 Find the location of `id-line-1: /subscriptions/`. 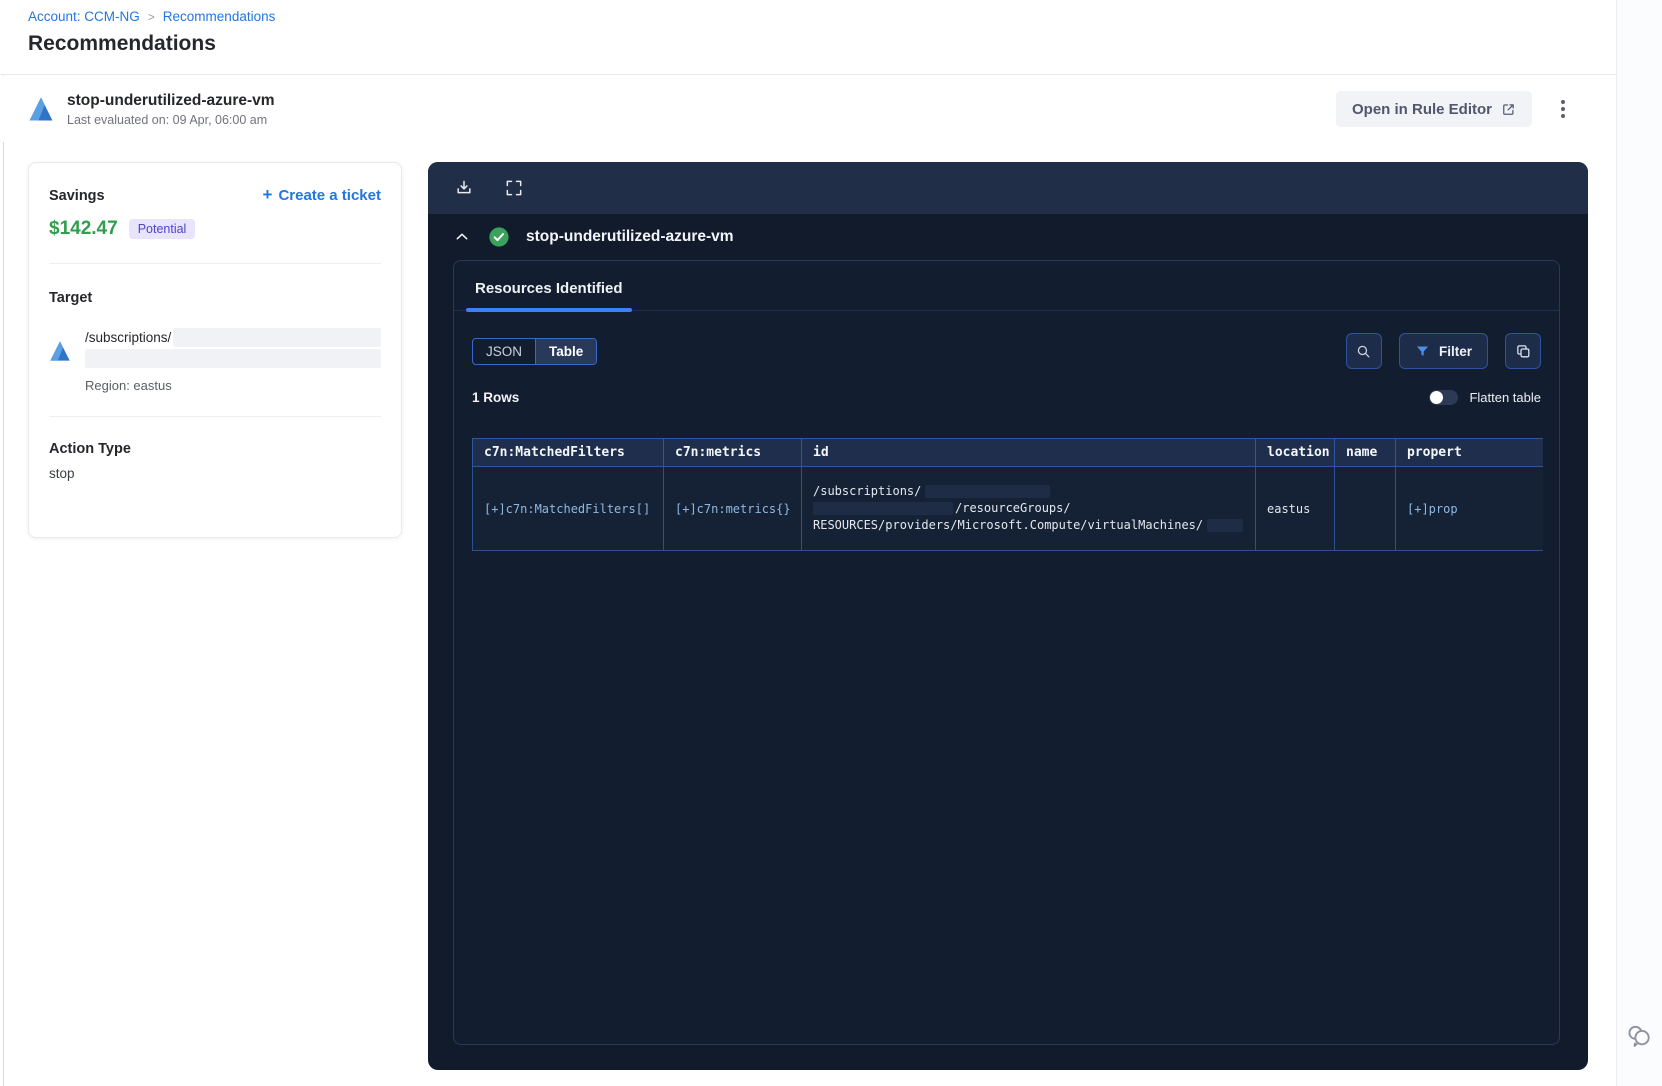

id-line-1: /subscriptions/ is located at coordinates (867, 491).